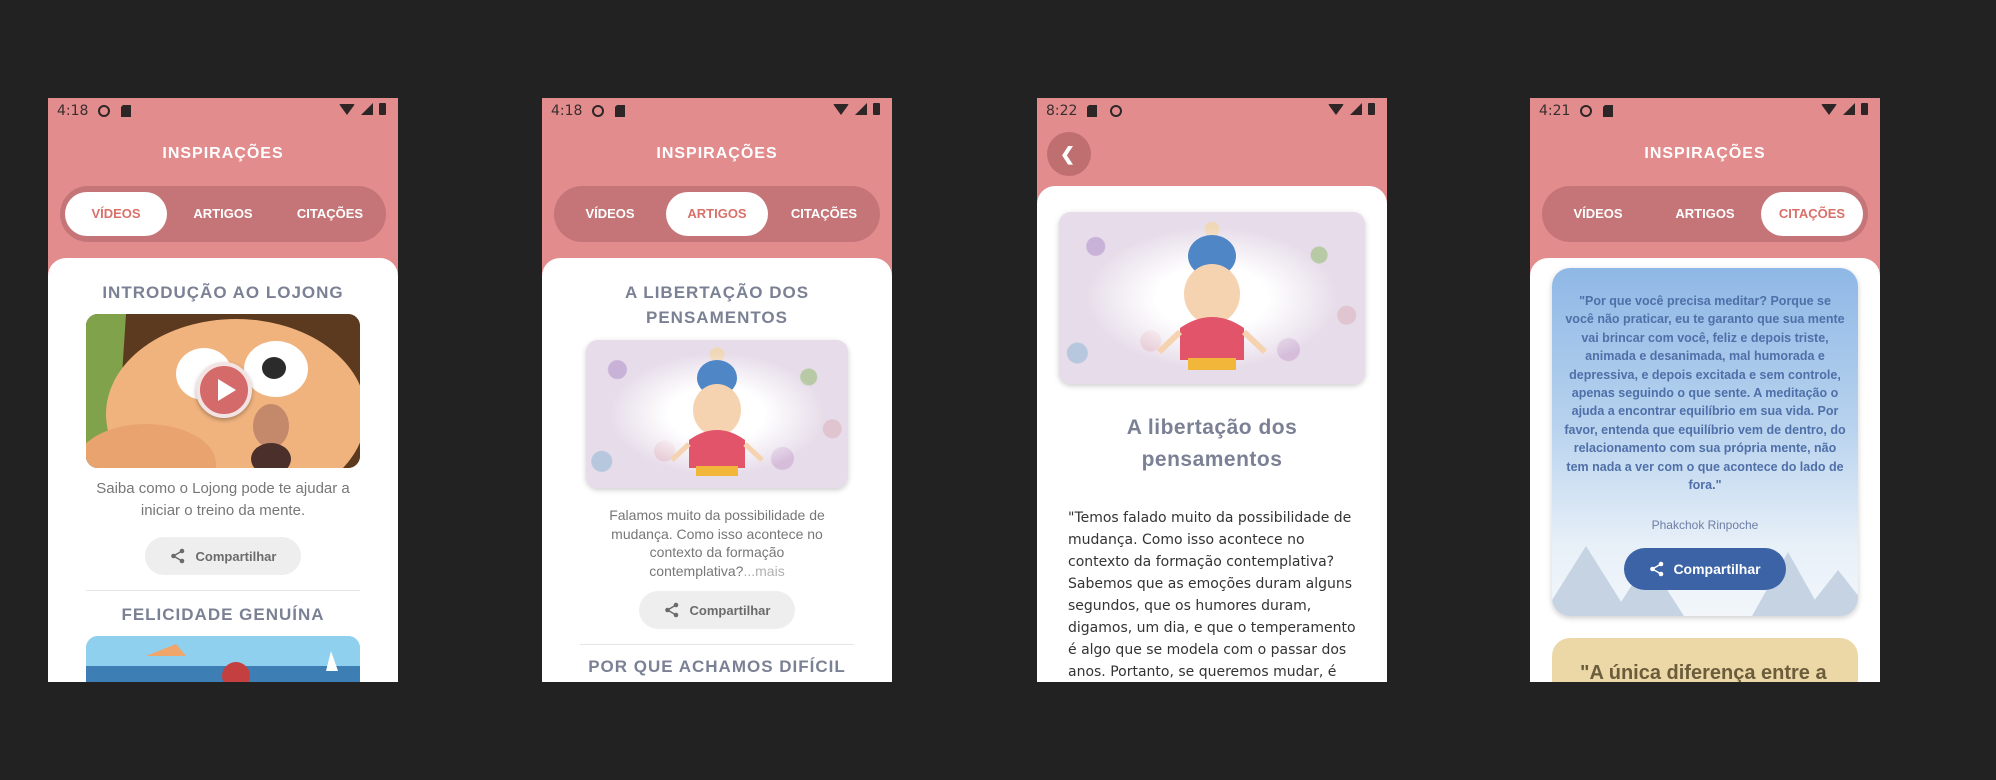 This screenshot has width=1996, height=780. Describe the element at coordinates (1705, 111) in the screenshot. I see `status-bar: 4:21` at that location.